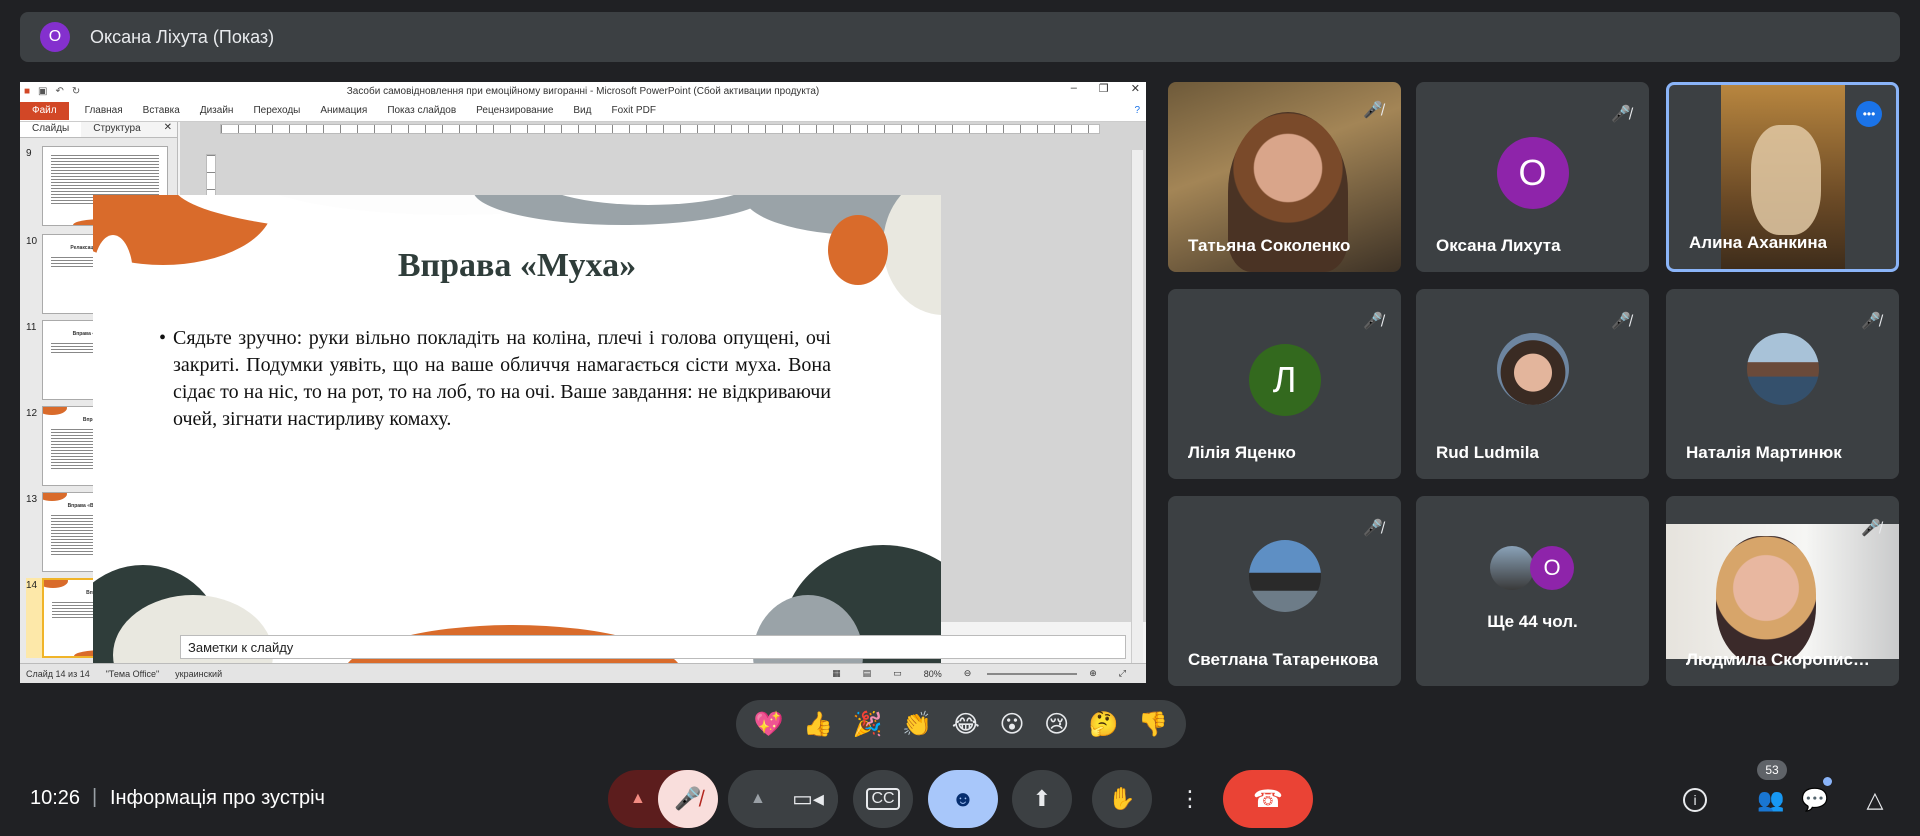 This screenshot has width=1920, height=836. I want to click on captions-icon: CC, so click(883, 799).